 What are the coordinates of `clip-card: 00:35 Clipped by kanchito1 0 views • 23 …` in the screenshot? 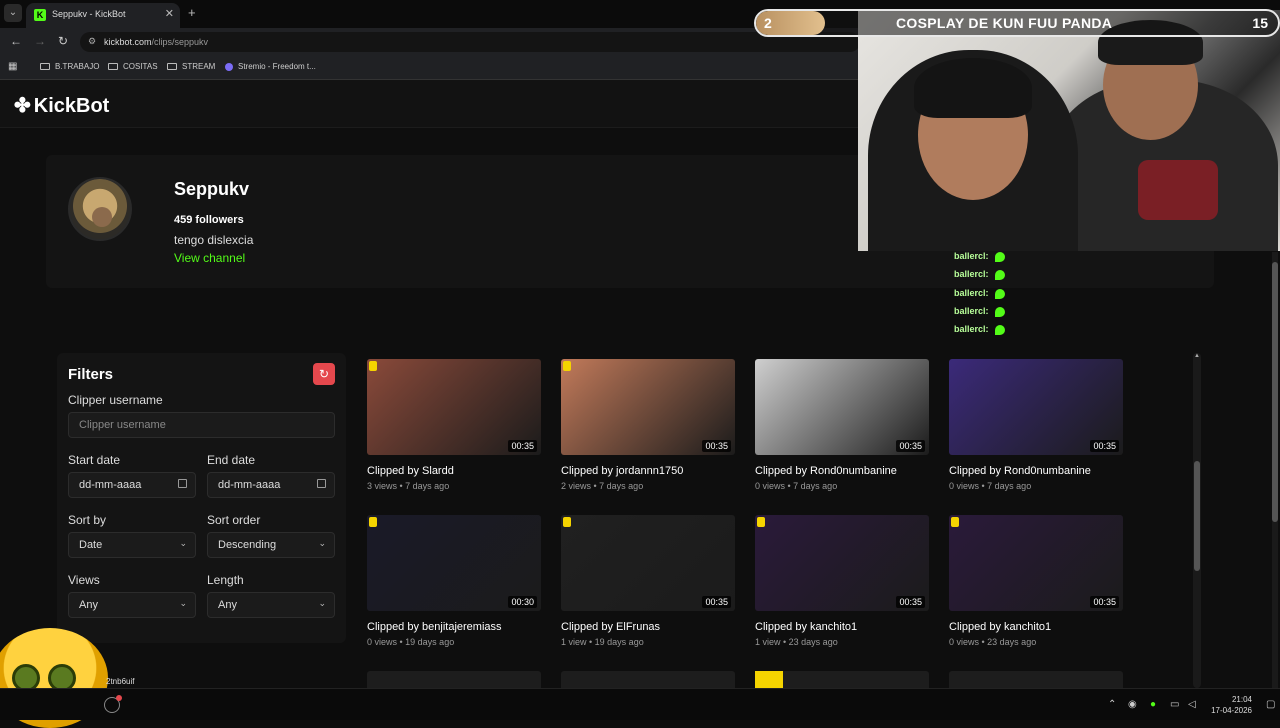 It's located at (1036, 581).